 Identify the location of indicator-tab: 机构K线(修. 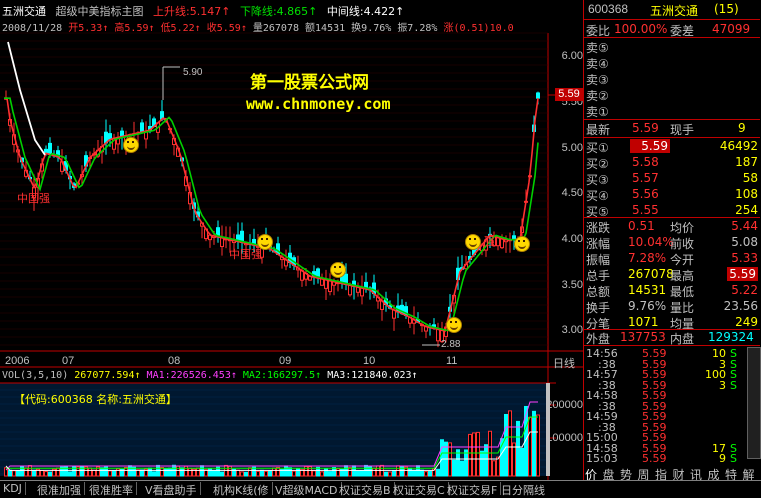
(241, 489).